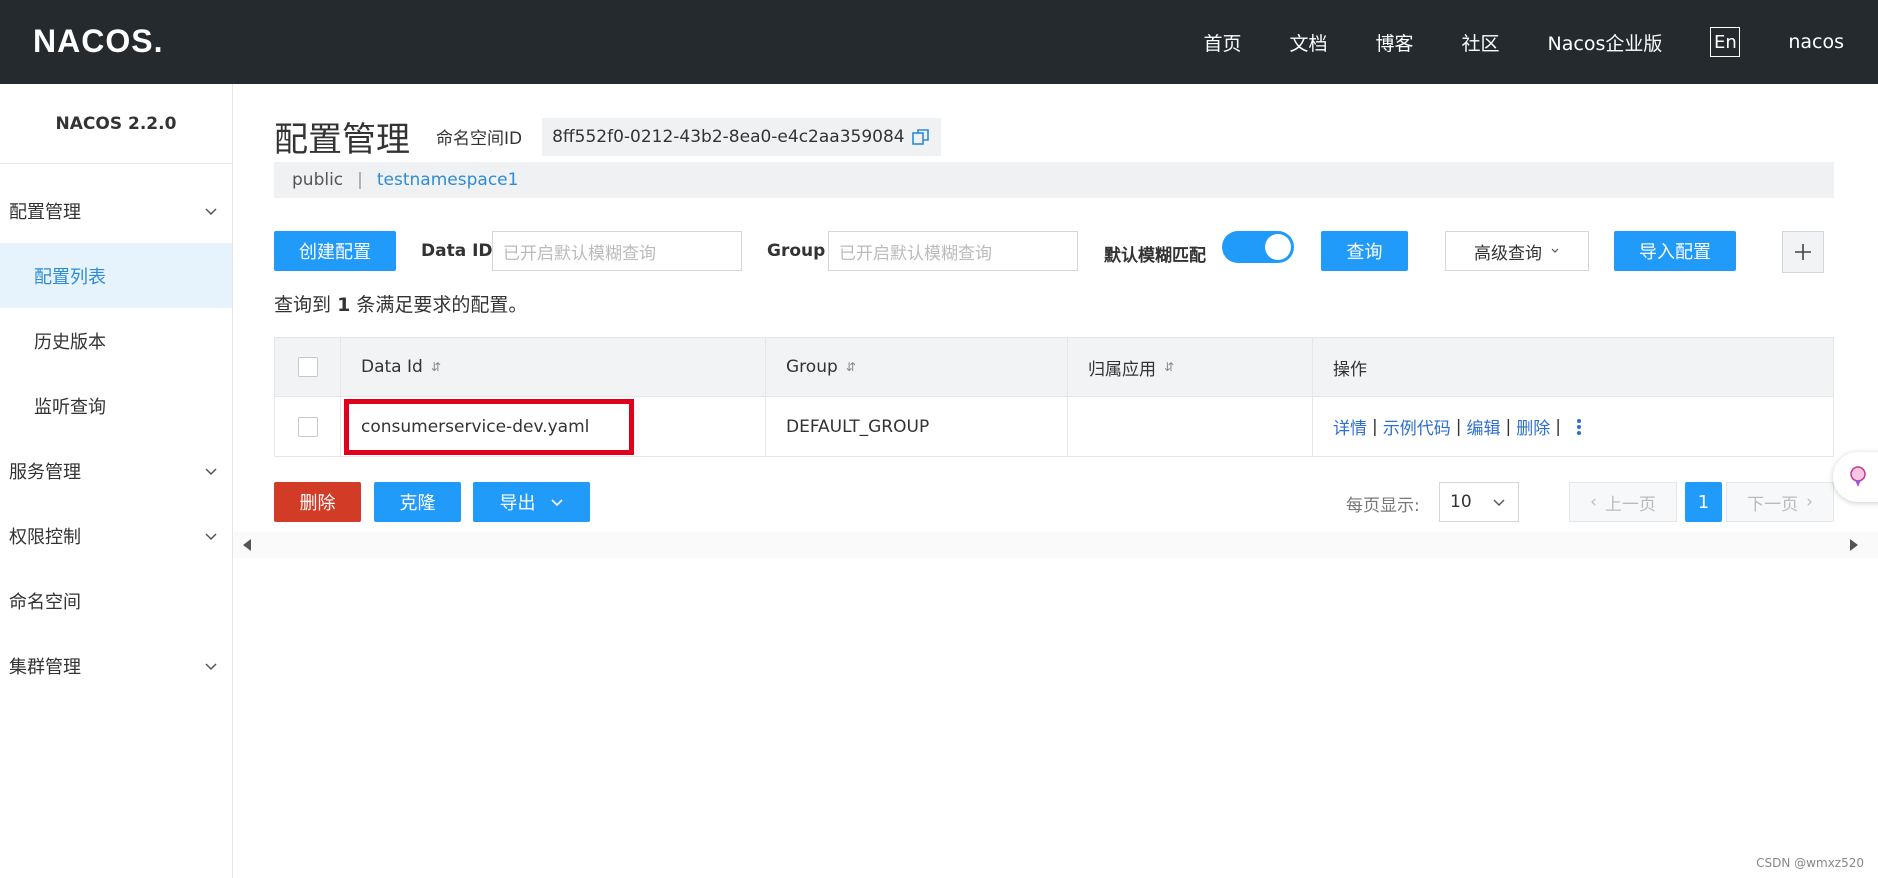 The image size is (1878, 878). Describe the element at coordinates (1258, 247) in the screenshot. I see `fuzzy-match-toggle` at that location.